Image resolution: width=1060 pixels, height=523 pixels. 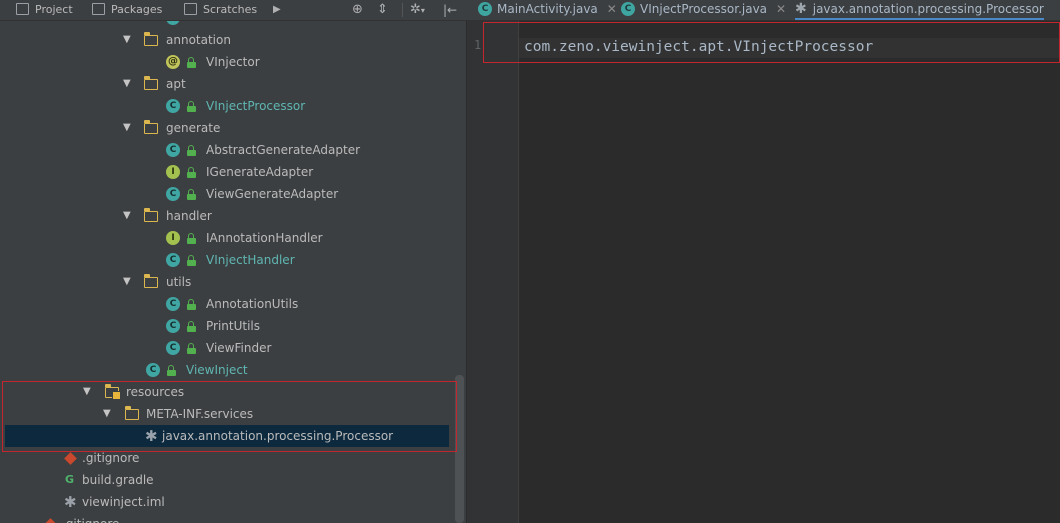 I want to click on tree-file-igenerateadapter: I IGenerateAdapter, so click(x=226, y=172).